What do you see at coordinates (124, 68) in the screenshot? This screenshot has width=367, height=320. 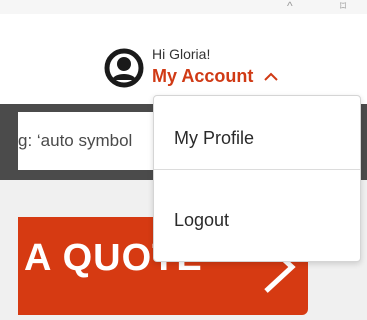 I see `user-circle-icon` at bounding box center [124, 68].